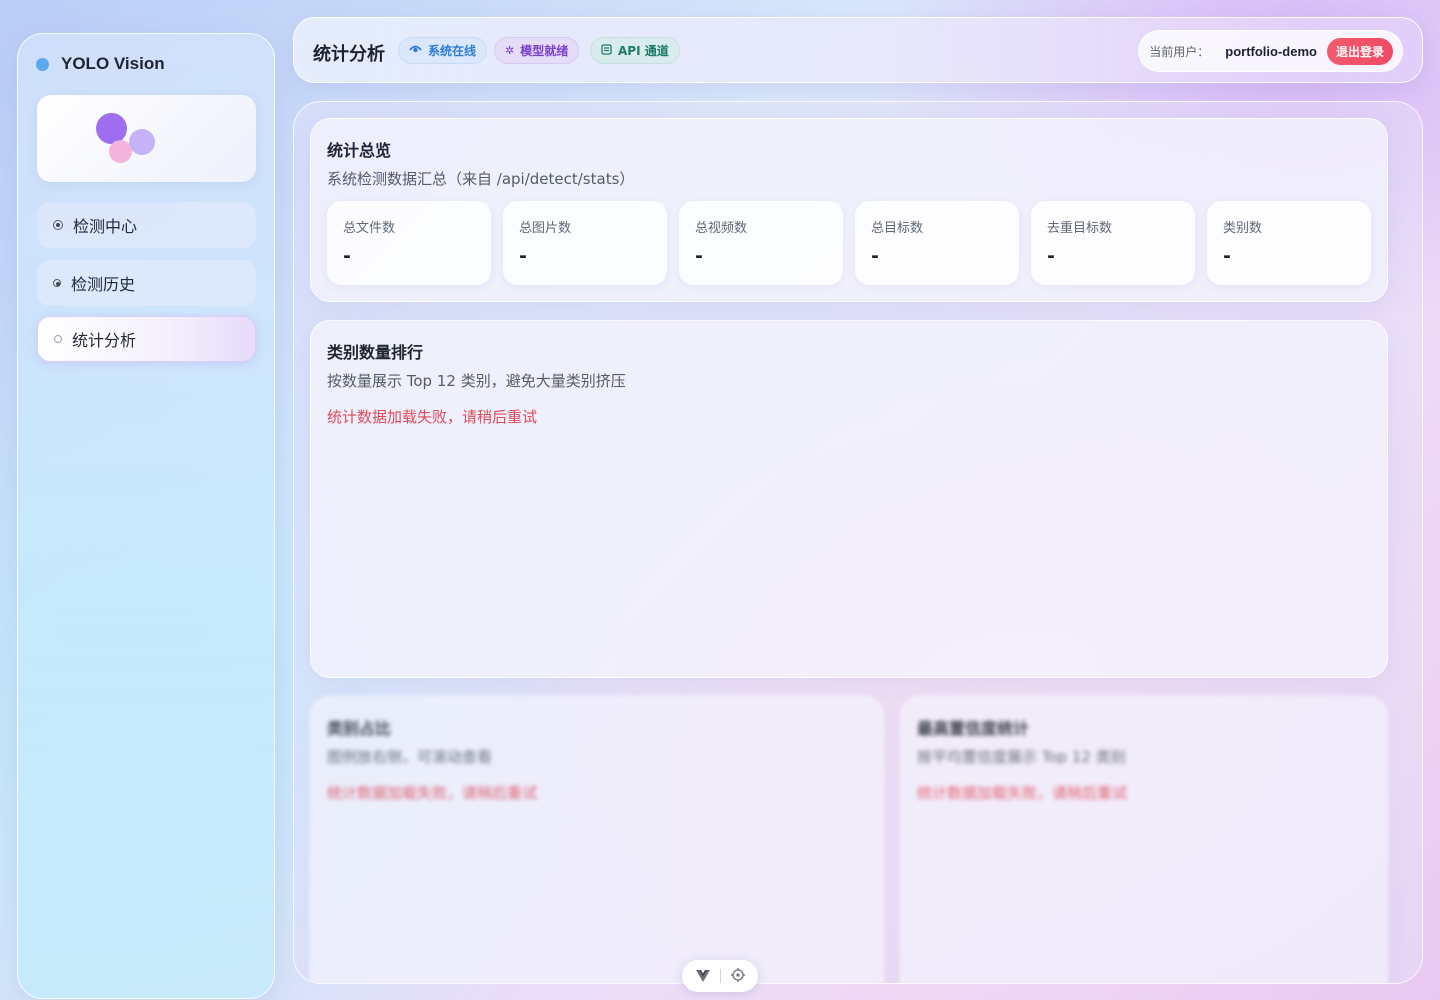 This screenshot has width=1440, height=1000. What do you see at coordinates (146, 339) in the screenshot?
I see `sidebar-item-statistics: 统计分析` at bounding box center [146, 339].